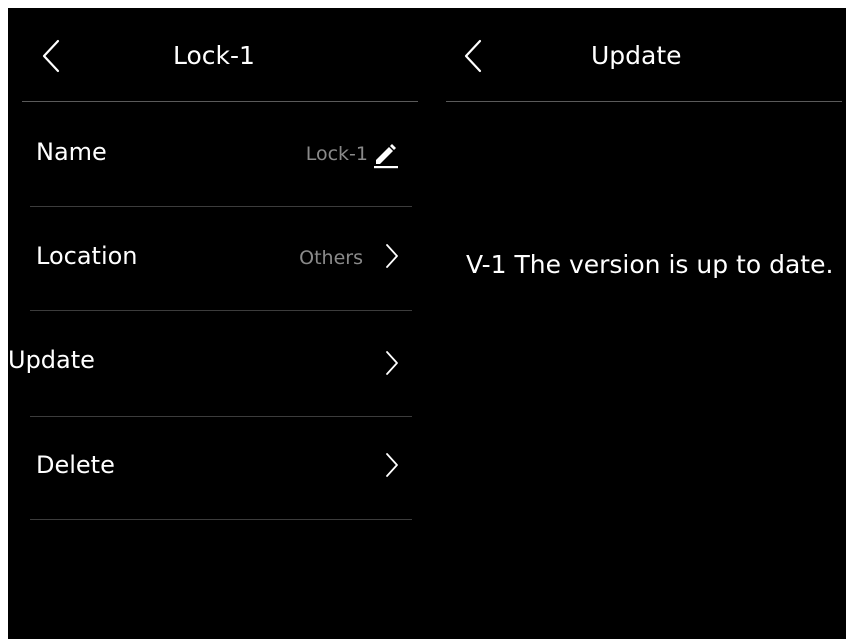  I want to click on location-label: Location, so click(87, 256).